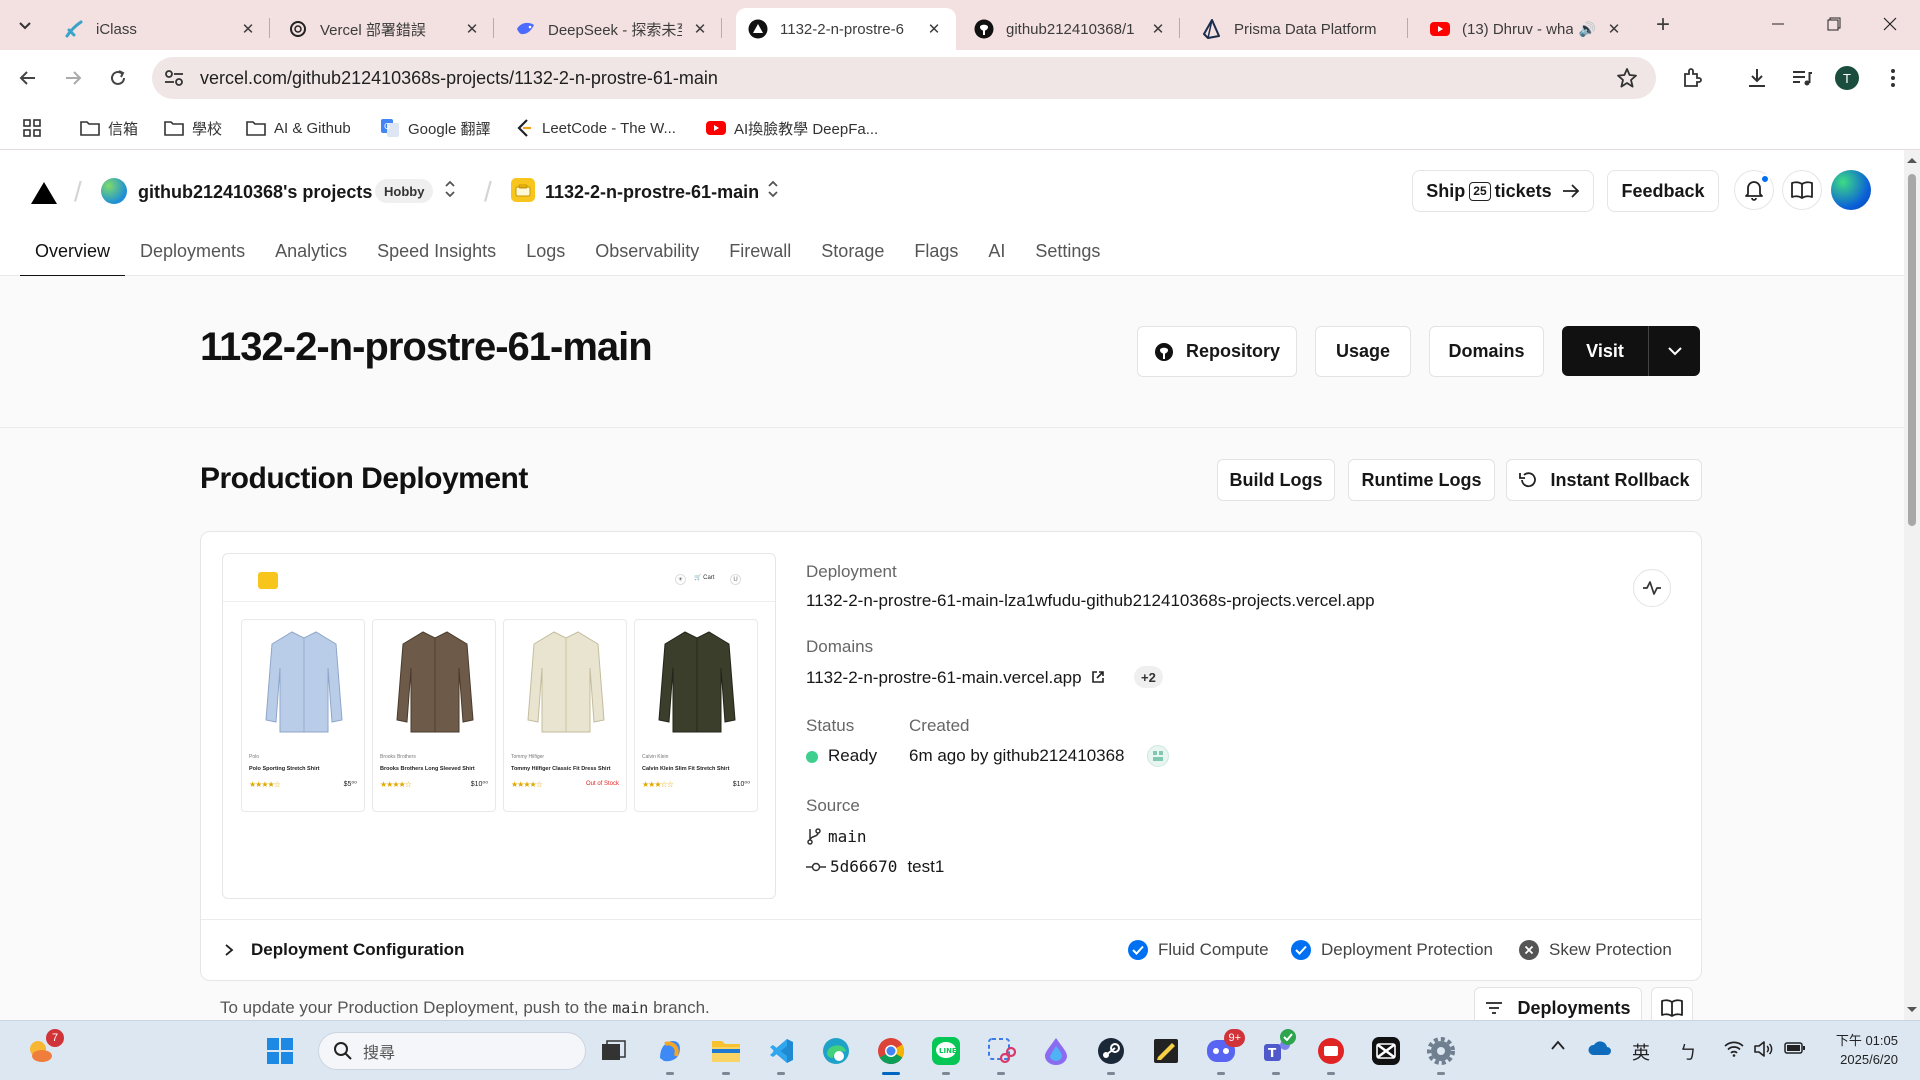 This screenshot has height=1080, width=1920. What do you see at coordinates (44, 193) in the screenshot?
I see `vercel-logo-icon` at bounding box center [44, 193].